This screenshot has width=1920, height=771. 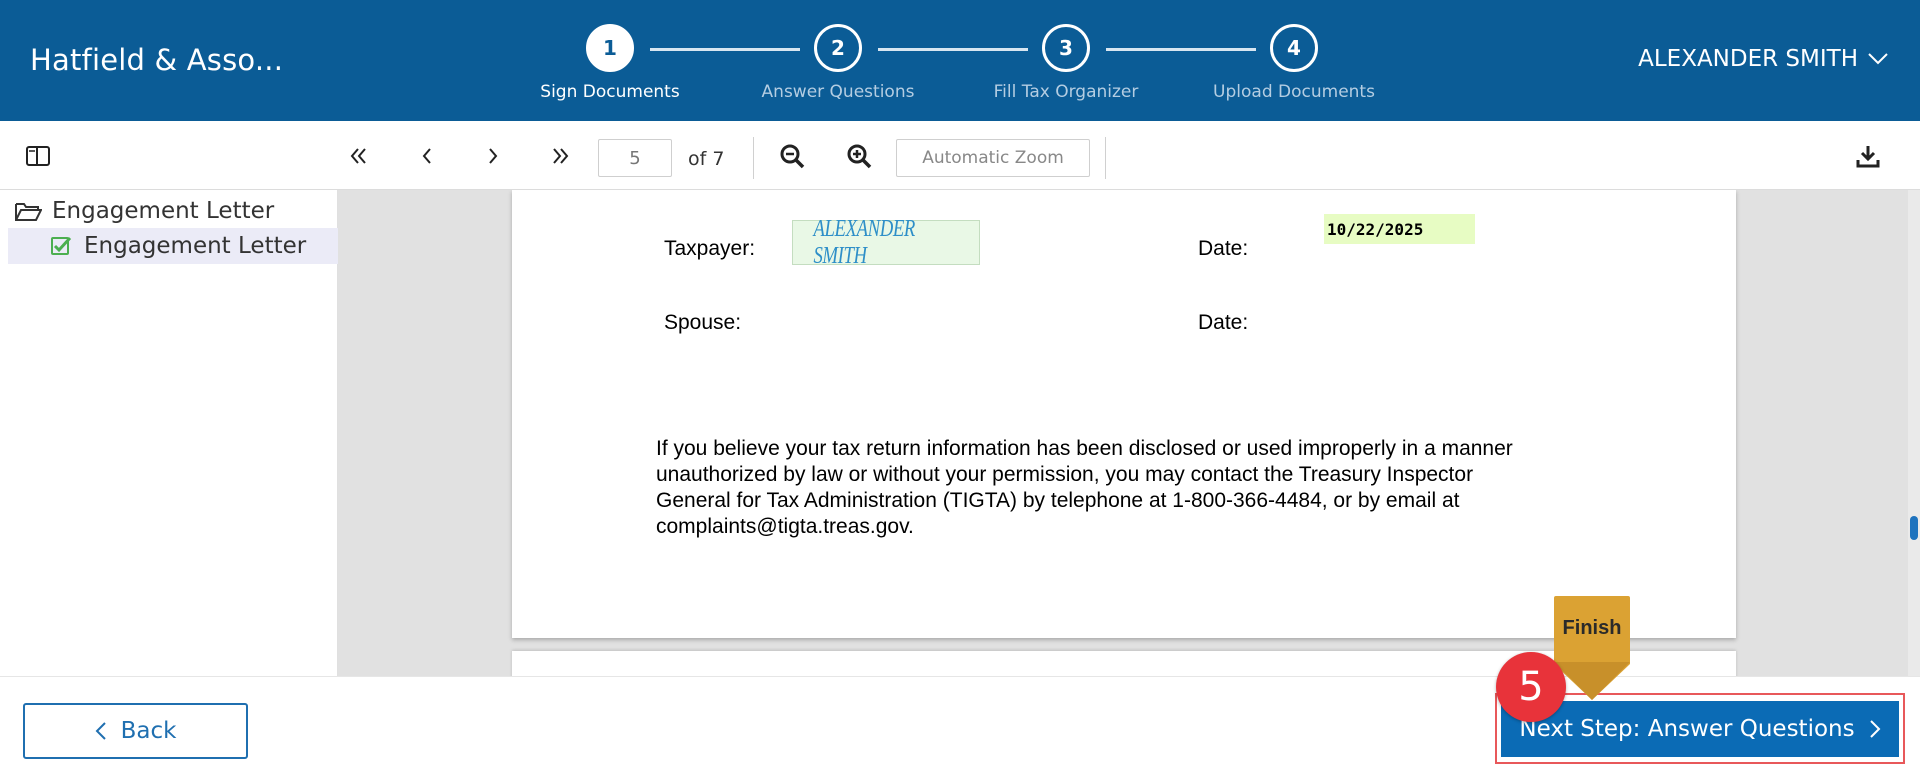 I want to click on notice-line: complaints@tigta.treas.gov., so click(x=785, y=526).